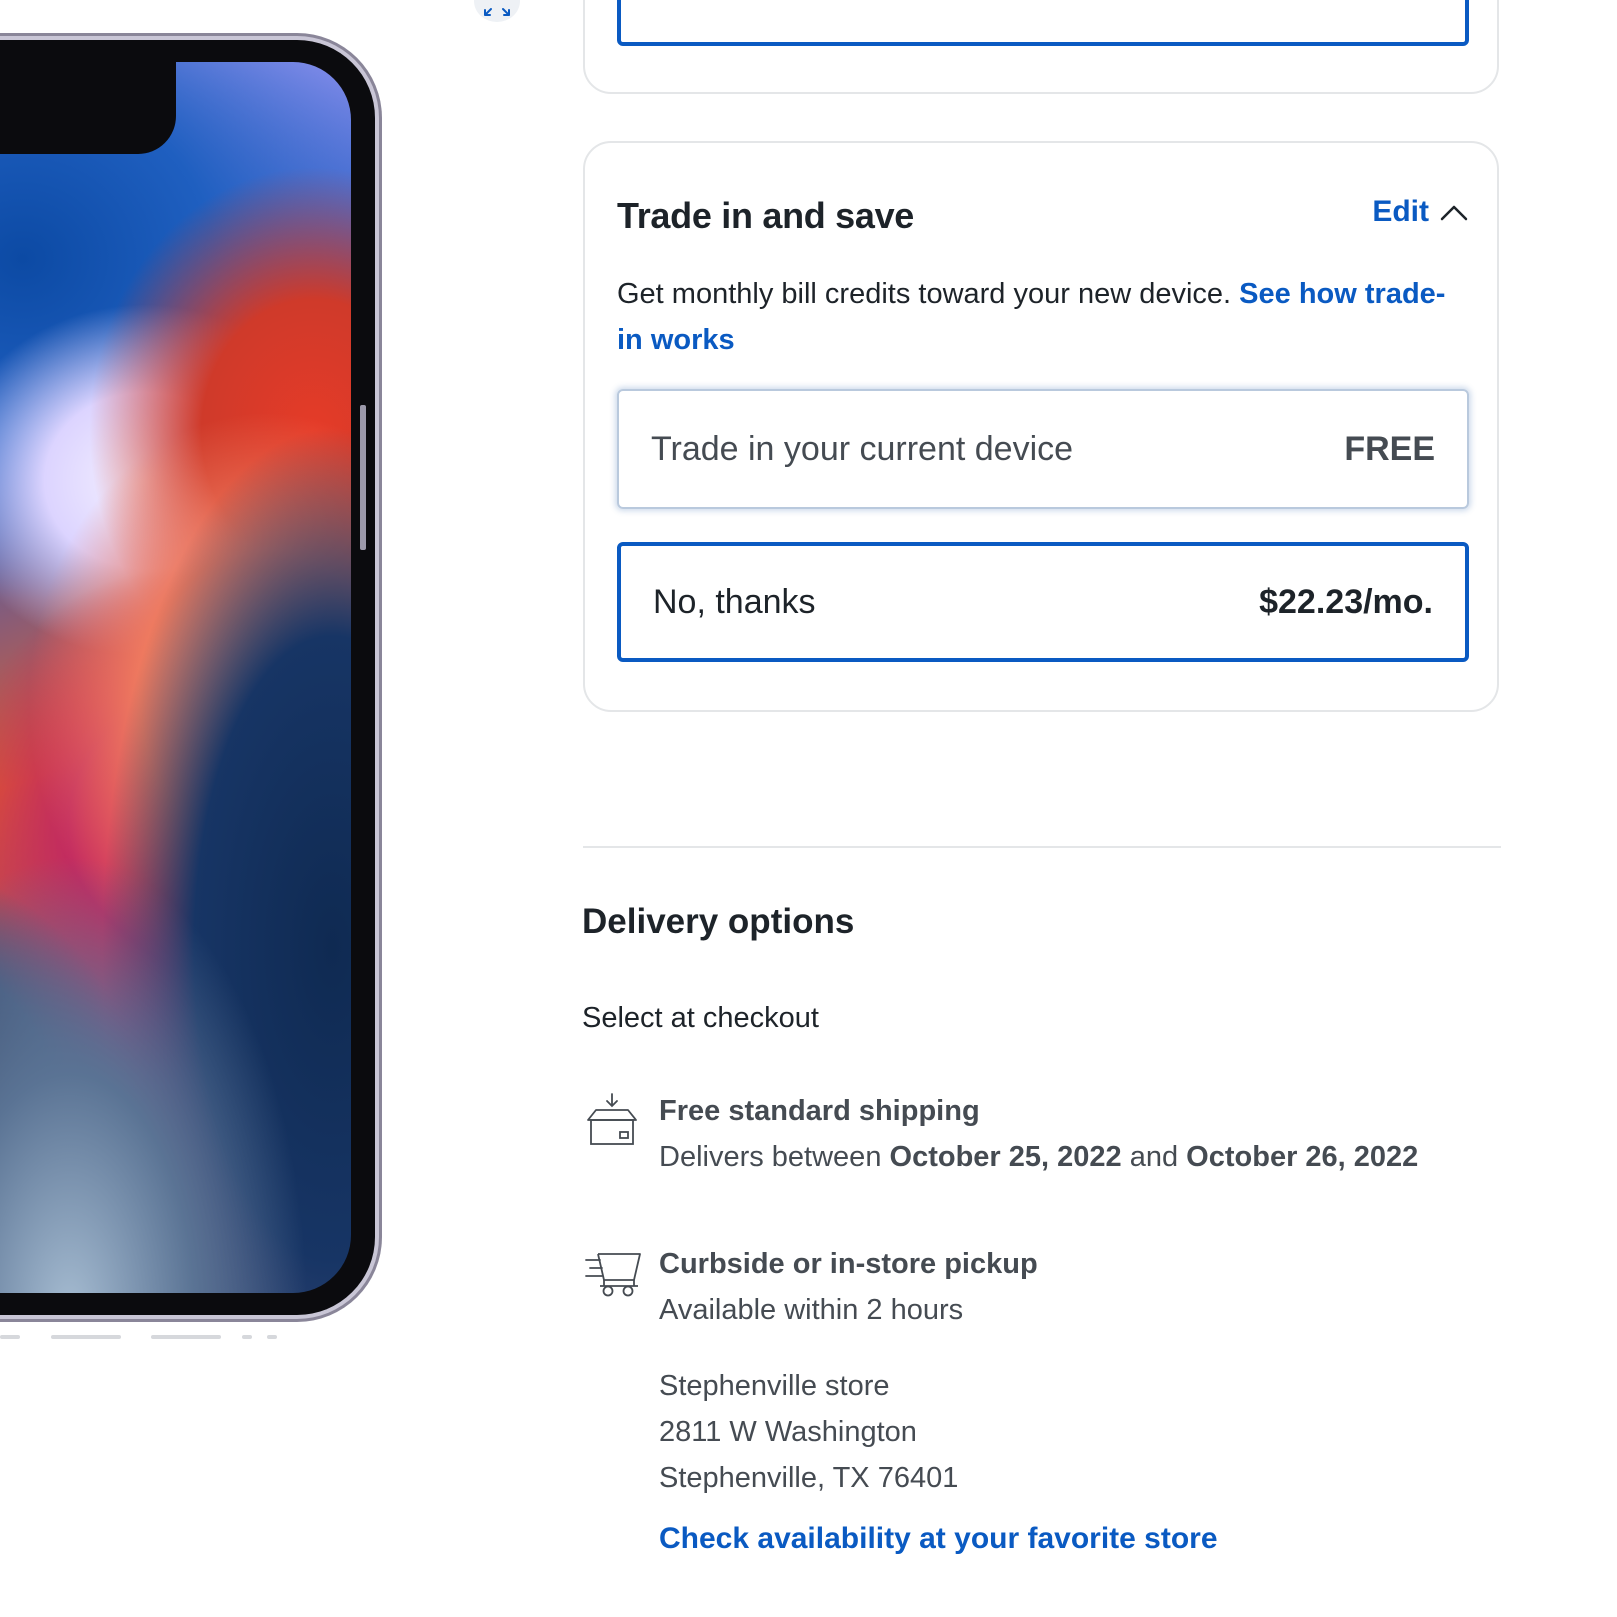  What do you see at coordinates (1454, 213) in the screenshot?
I see `chevron-up-icon` at bounding box center [1454, 213].